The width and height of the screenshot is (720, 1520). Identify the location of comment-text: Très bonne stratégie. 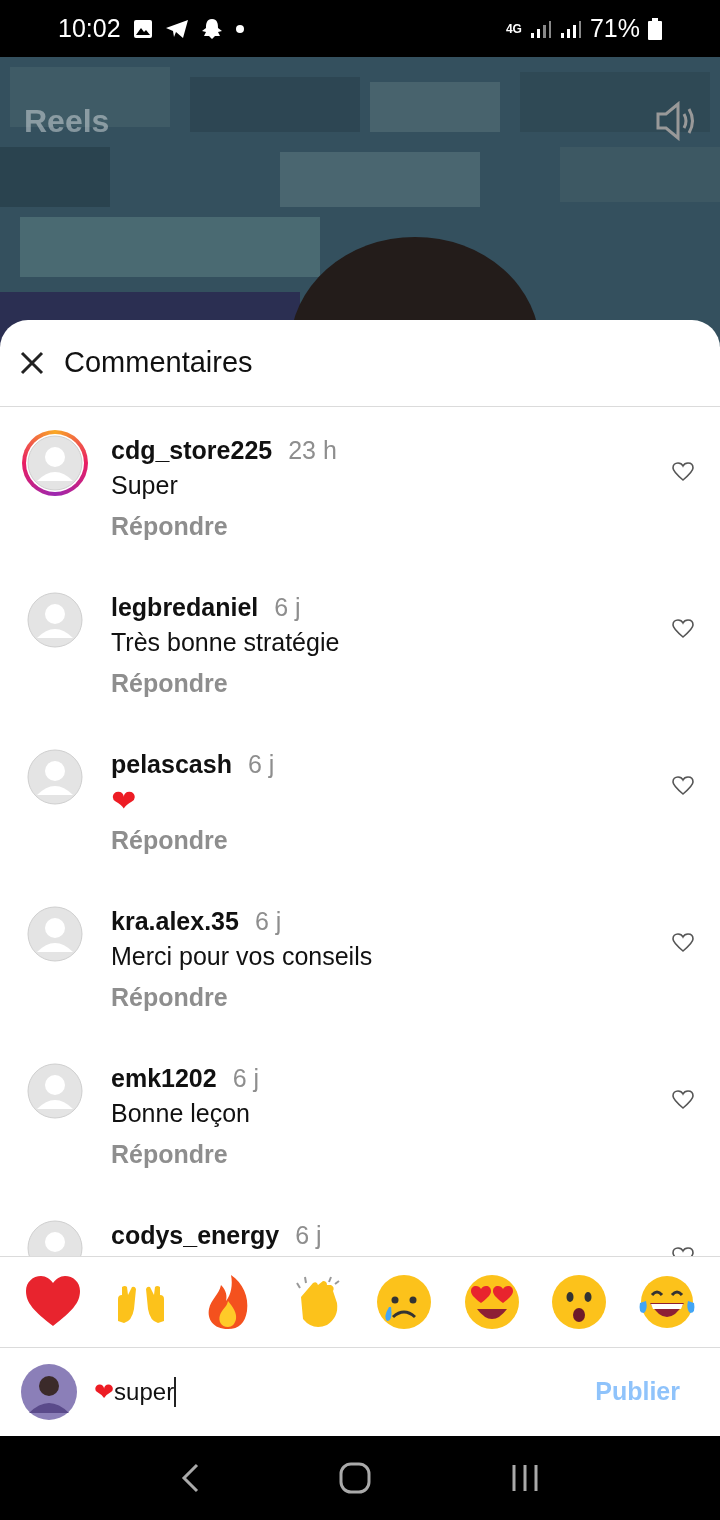
(226, 643).